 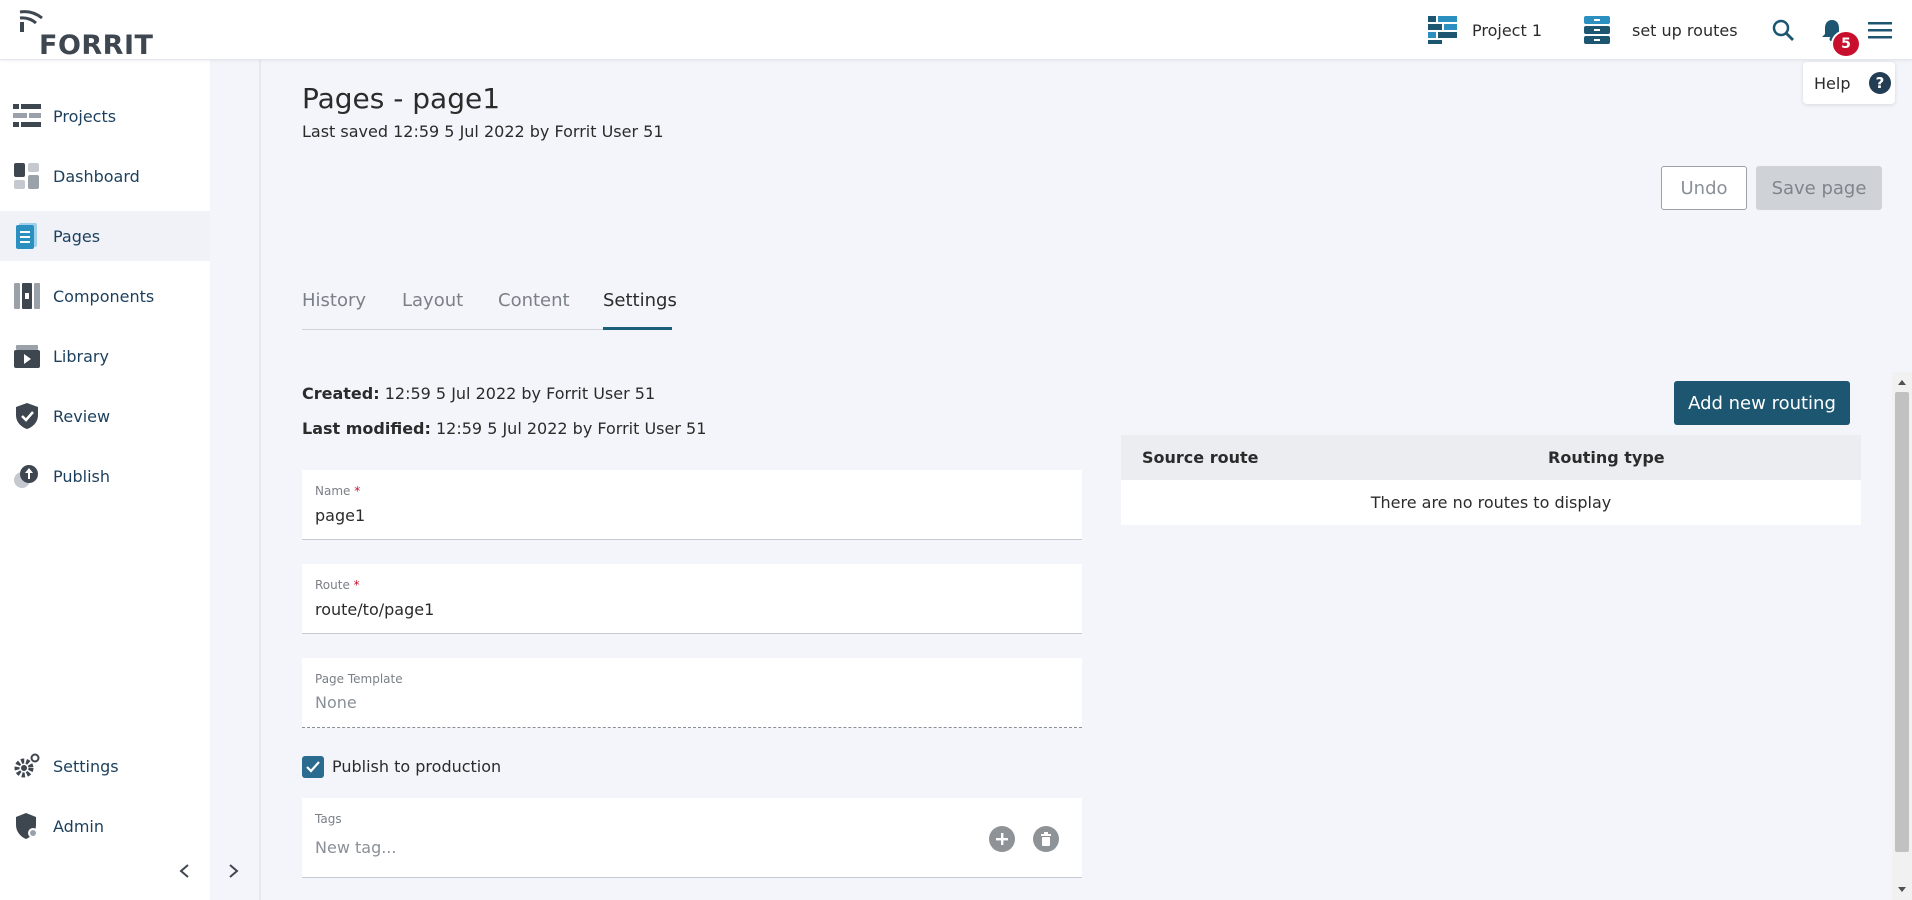 I want to click on add-new-routing-button: Add new routing, so click(x=1762, y=403).